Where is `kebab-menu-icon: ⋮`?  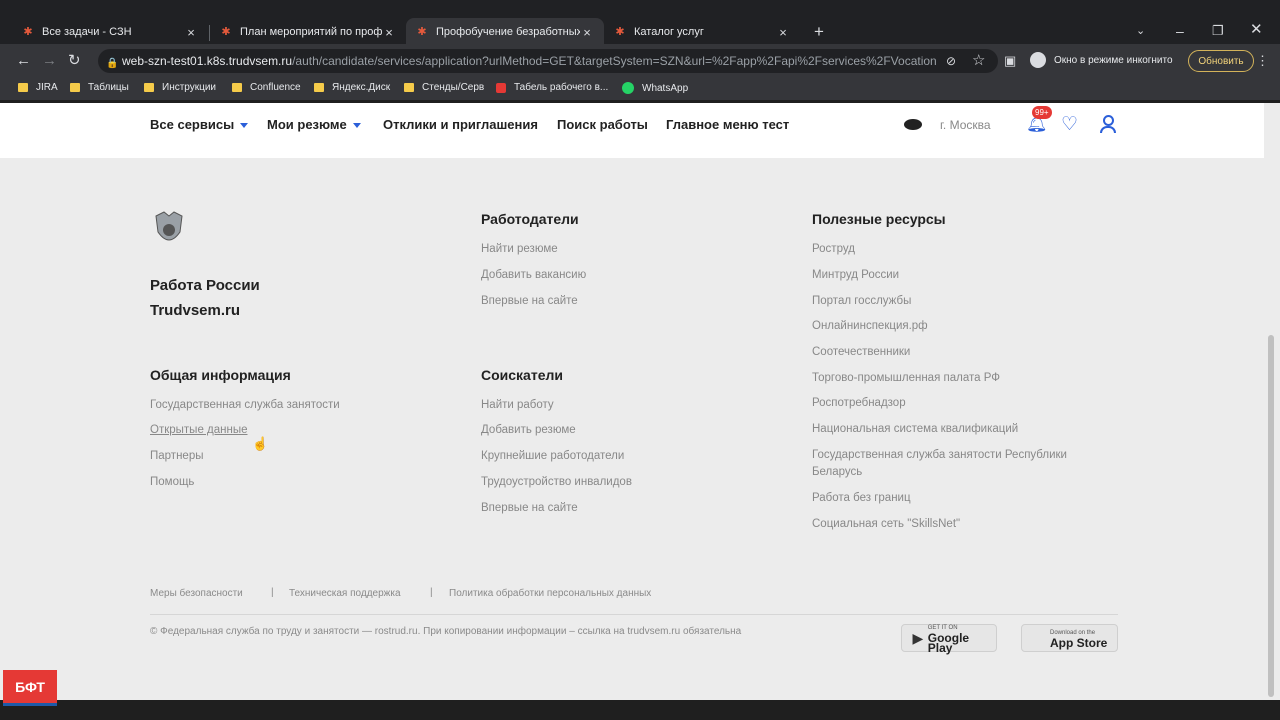 kebab-menu-icon: ⋮ is located at coordinates (1262, 60).